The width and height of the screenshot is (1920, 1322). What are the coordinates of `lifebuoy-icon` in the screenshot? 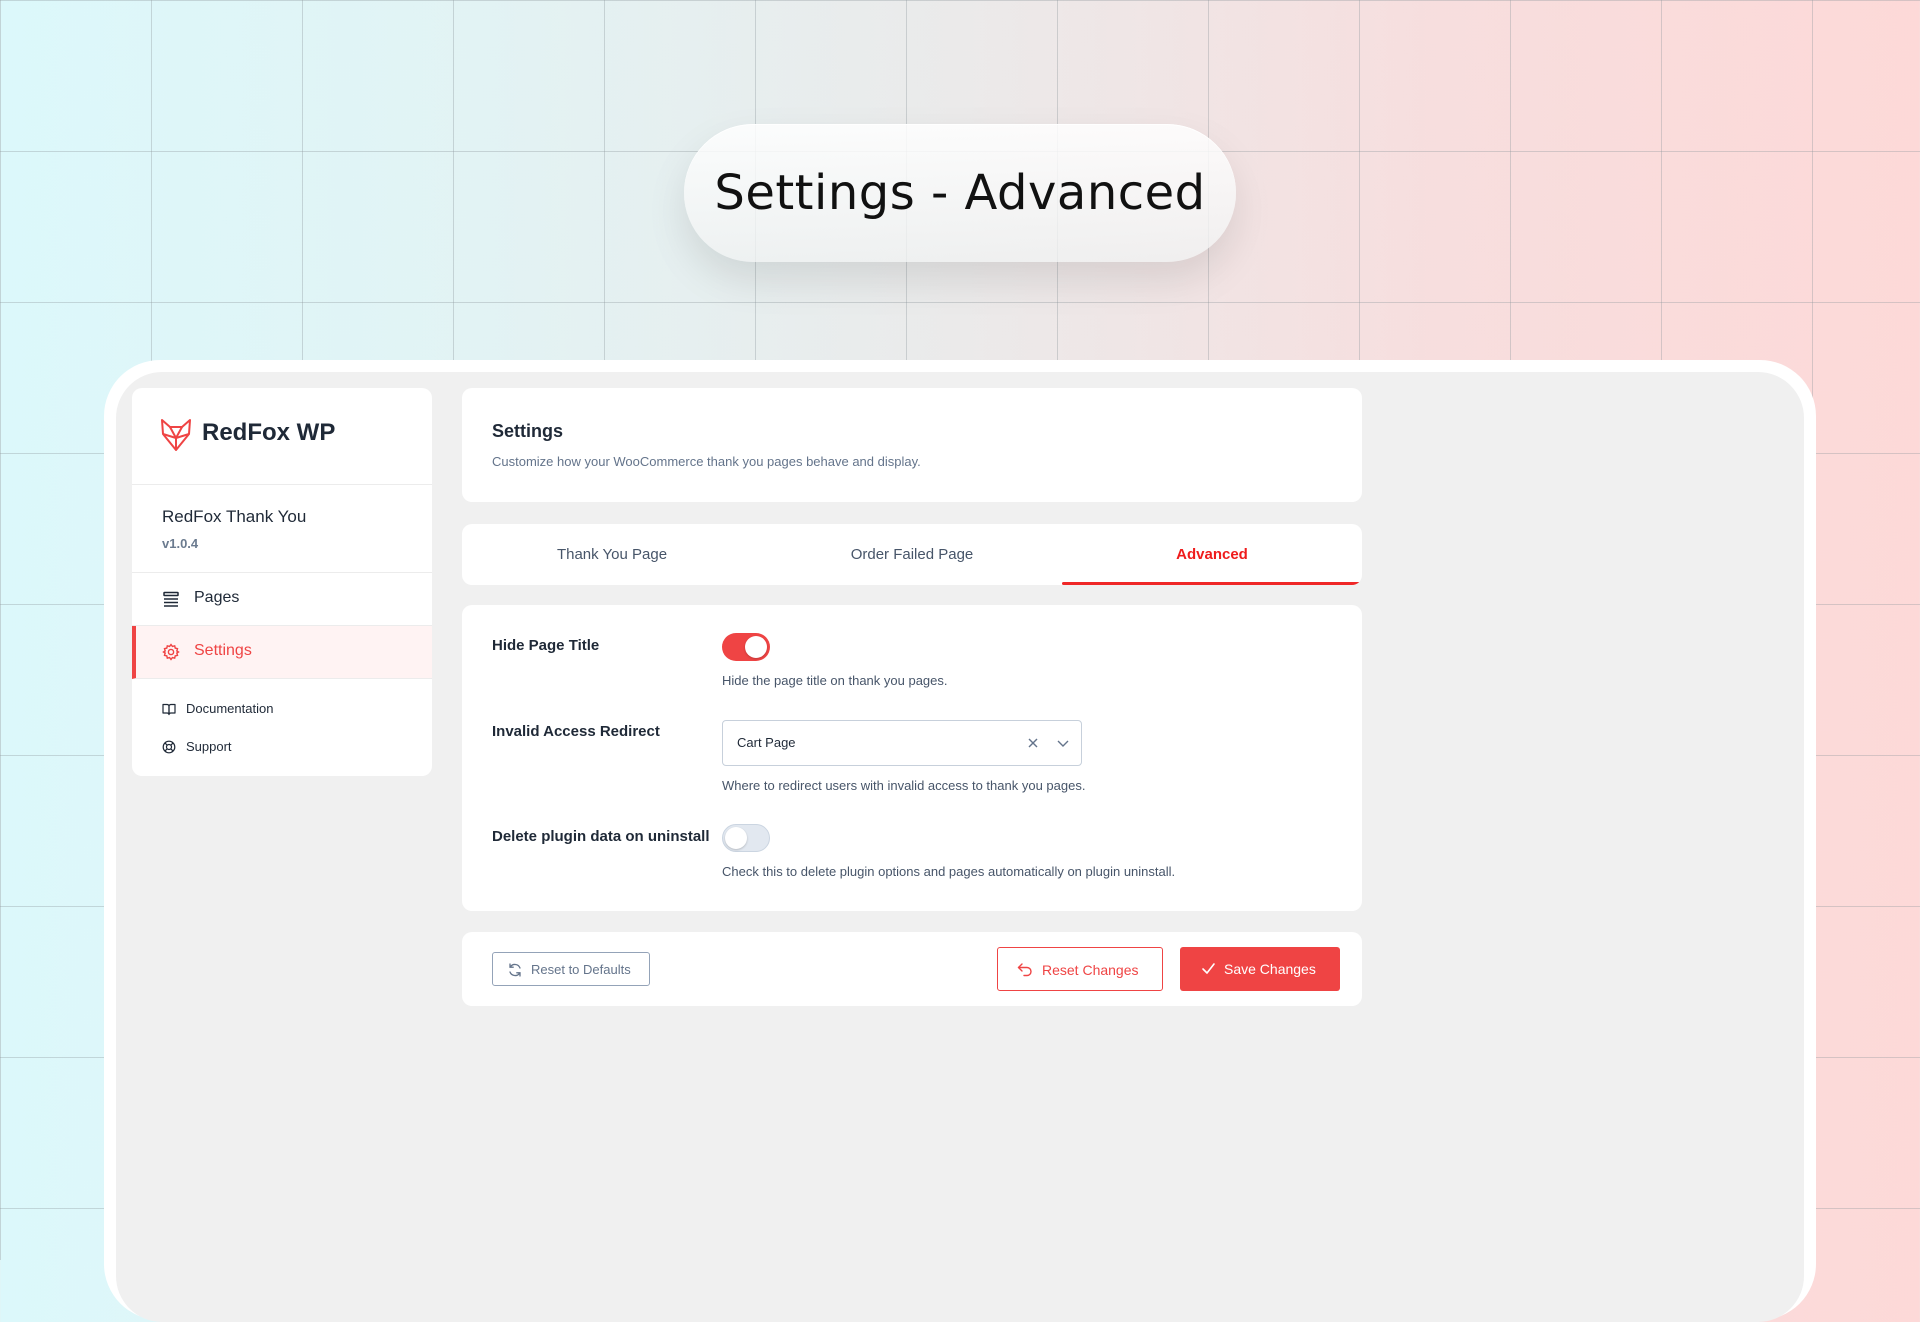 It's located at (169, 747).